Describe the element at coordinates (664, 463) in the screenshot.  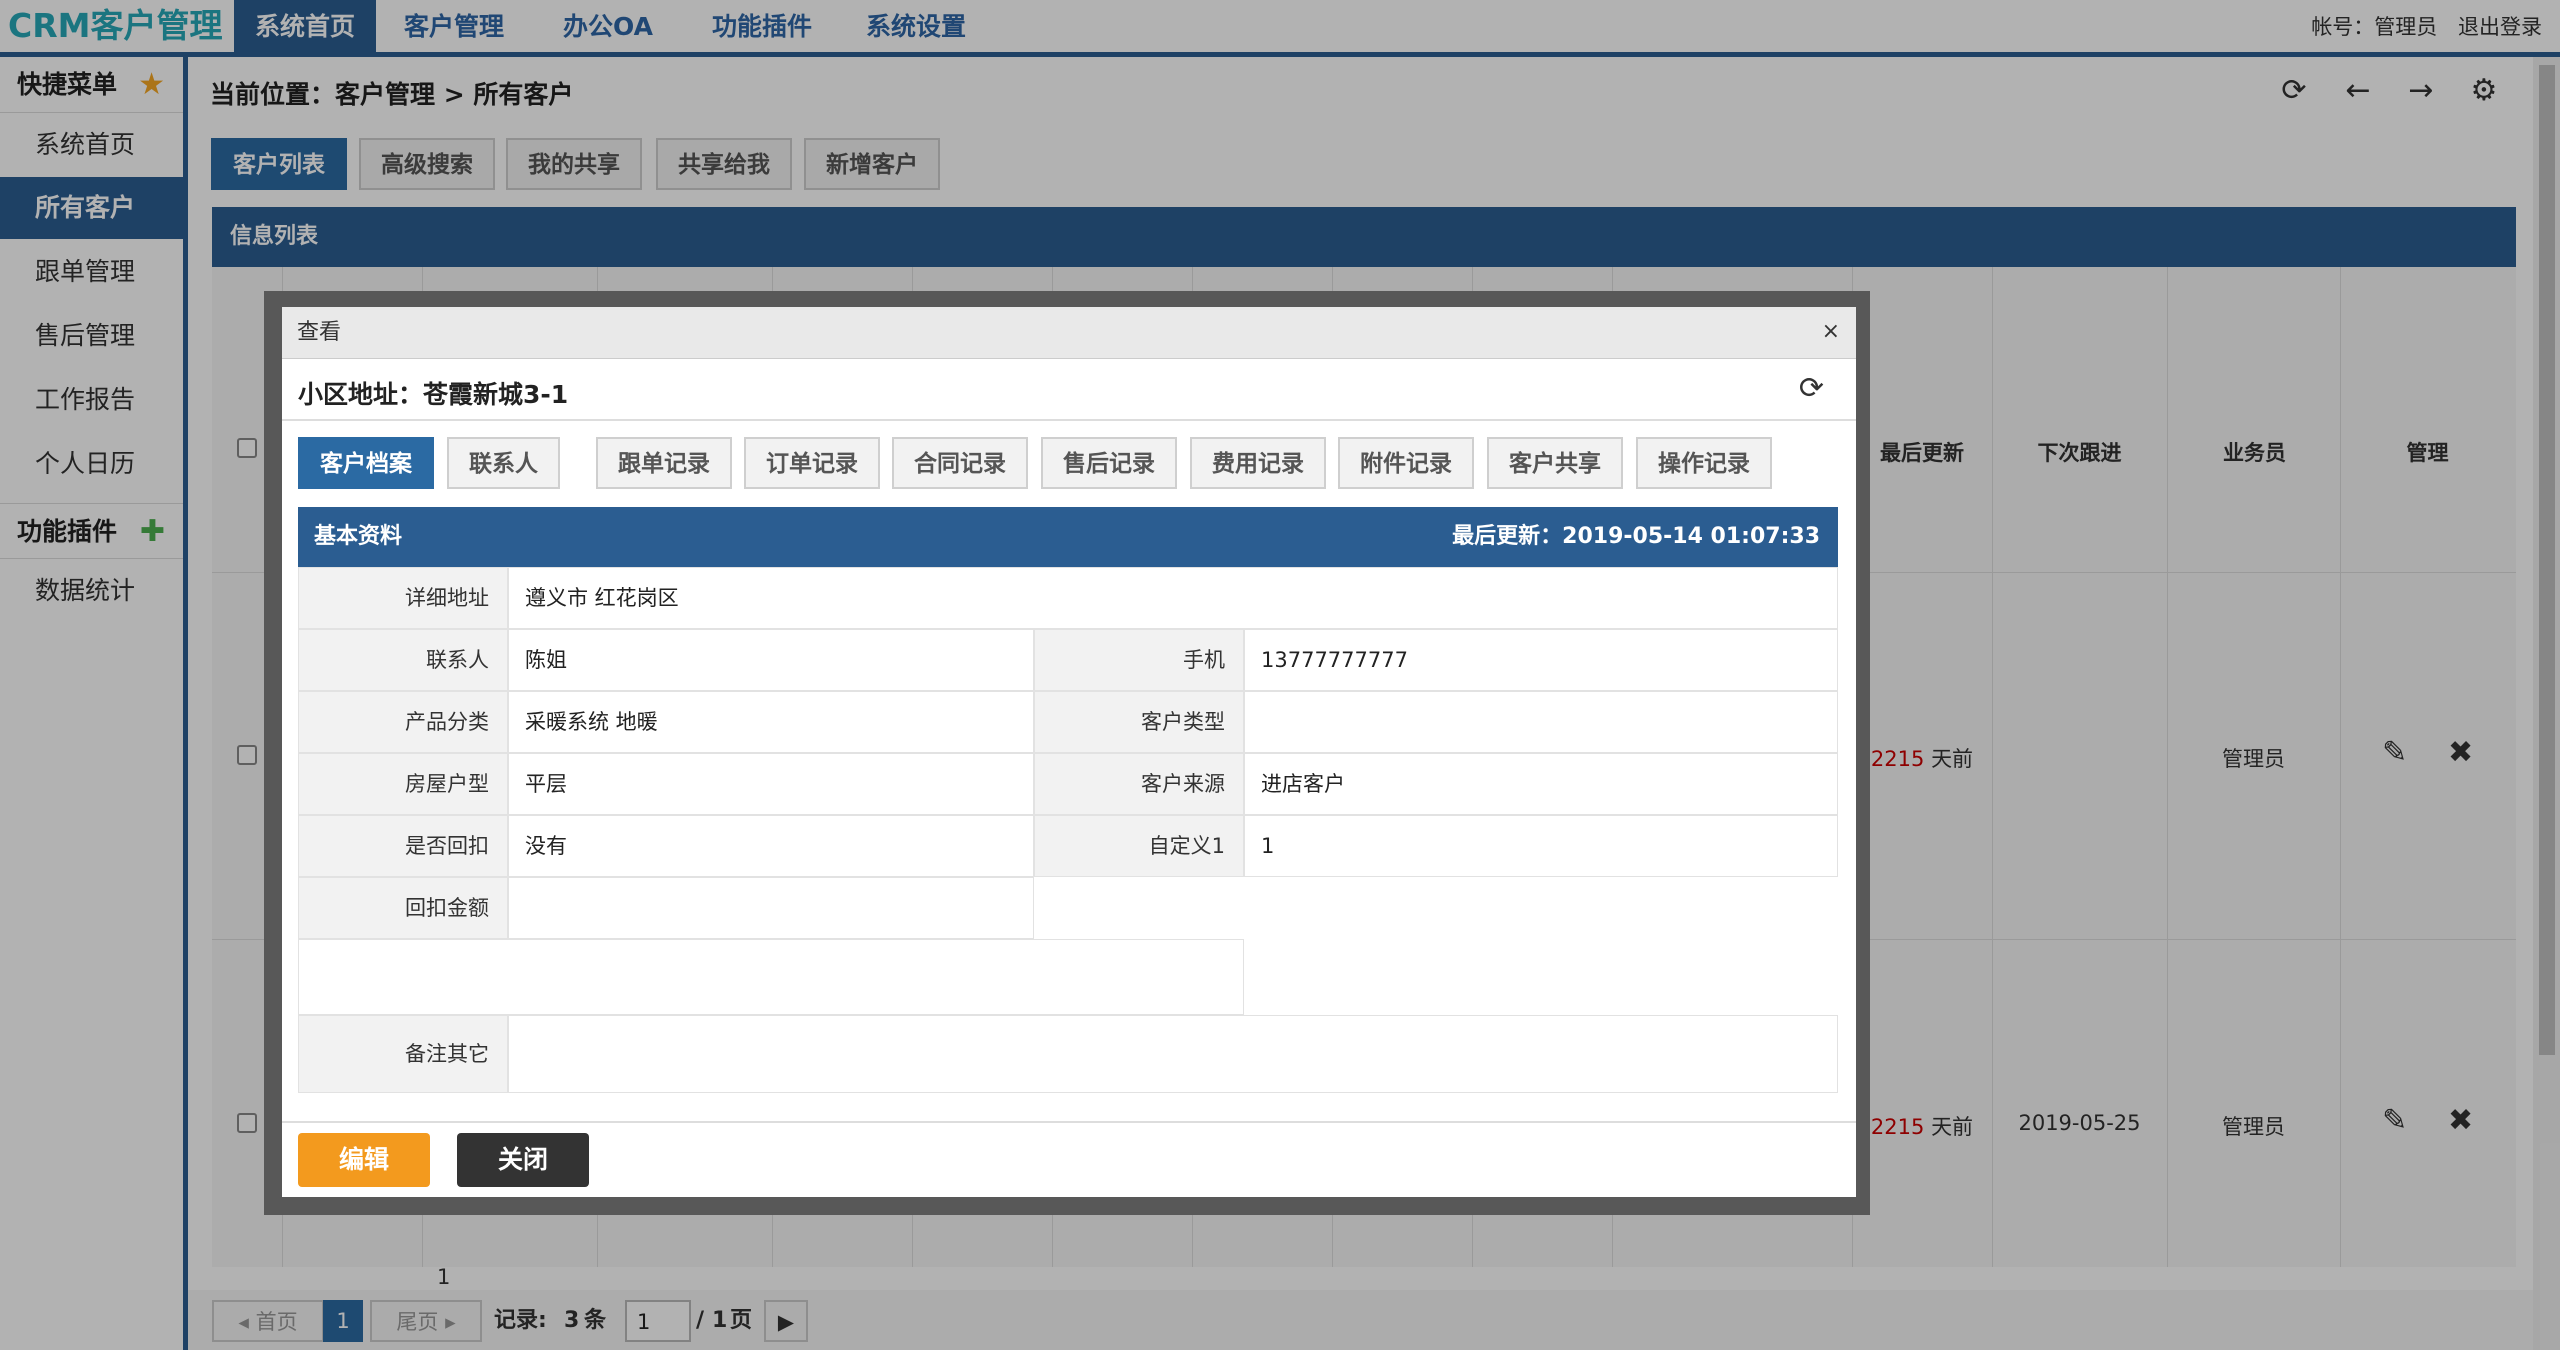
I see `tab-followups: 跟单记录` at that location.